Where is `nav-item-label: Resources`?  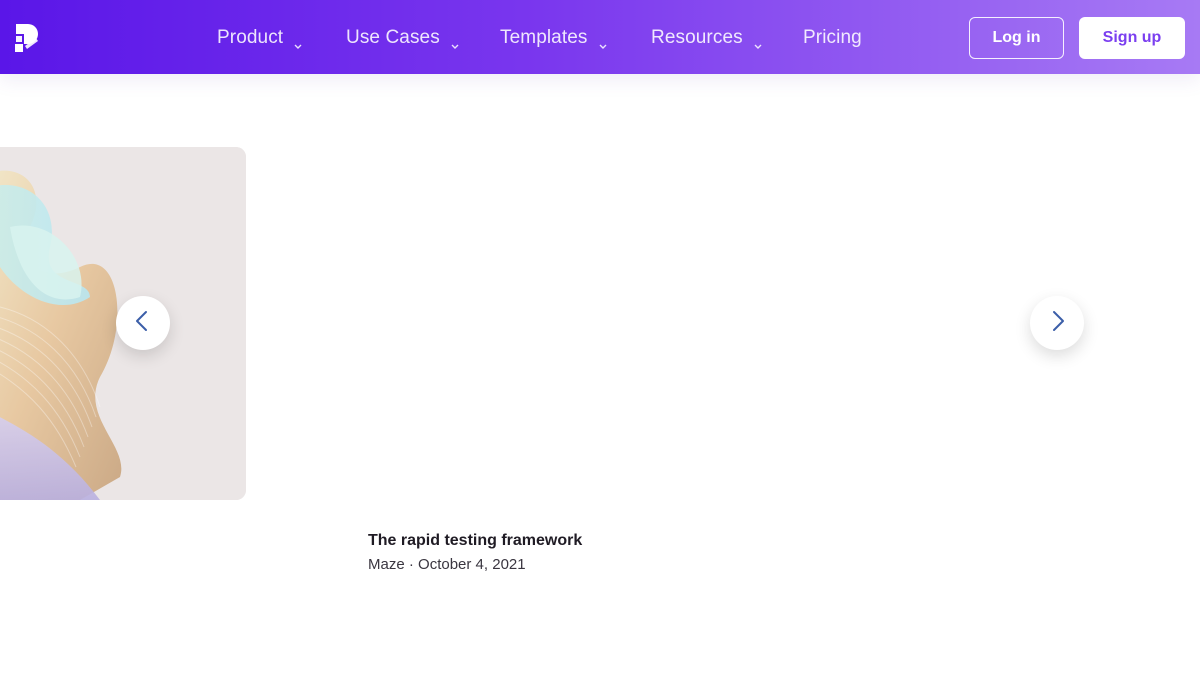 nav-item-label: Resources is located at coordinates (697, 37).